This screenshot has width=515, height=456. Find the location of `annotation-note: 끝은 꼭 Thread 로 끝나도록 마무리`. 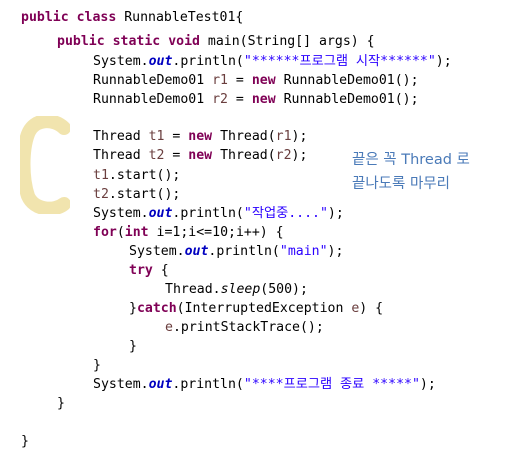

annotation-note: 끝은 꼭 Thread 로 끝나도록 마무리 is located at coordinates (432, 172).